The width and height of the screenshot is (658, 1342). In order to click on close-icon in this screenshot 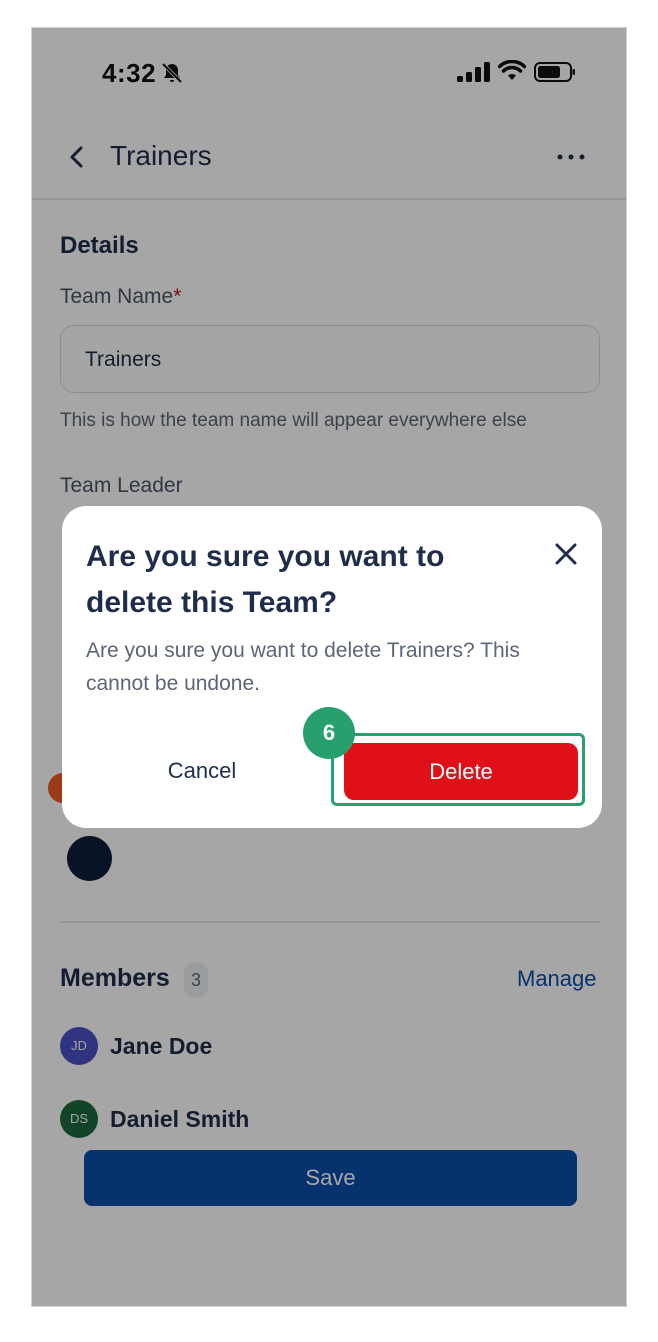, I will do `click(566, 554)`.